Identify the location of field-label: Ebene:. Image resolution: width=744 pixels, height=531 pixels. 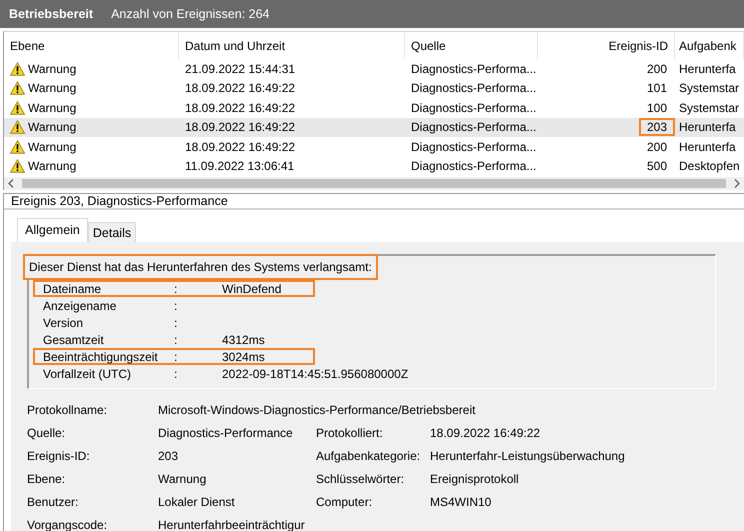
(46, 479).